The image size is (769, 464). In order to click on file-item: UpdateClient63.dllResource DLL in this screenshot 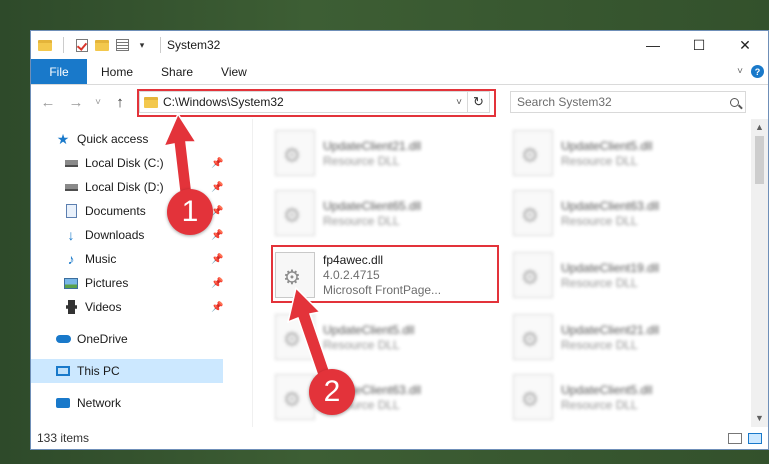, I will do `click(627, 213)`.